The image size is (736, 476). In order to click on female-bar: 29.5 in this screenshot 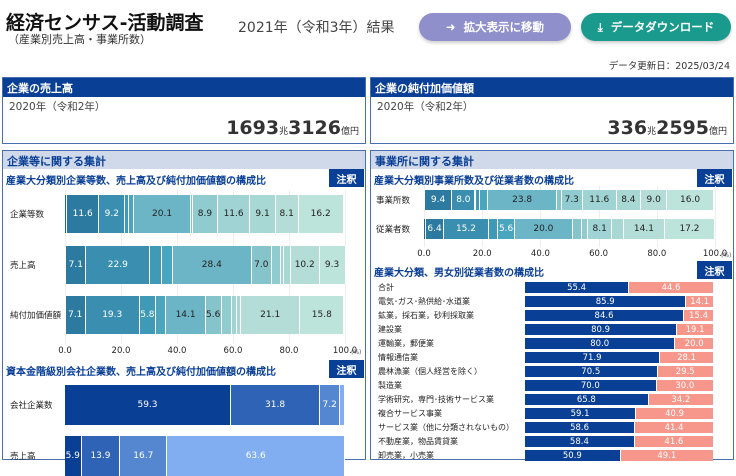, I will do `click(685, 371)`.